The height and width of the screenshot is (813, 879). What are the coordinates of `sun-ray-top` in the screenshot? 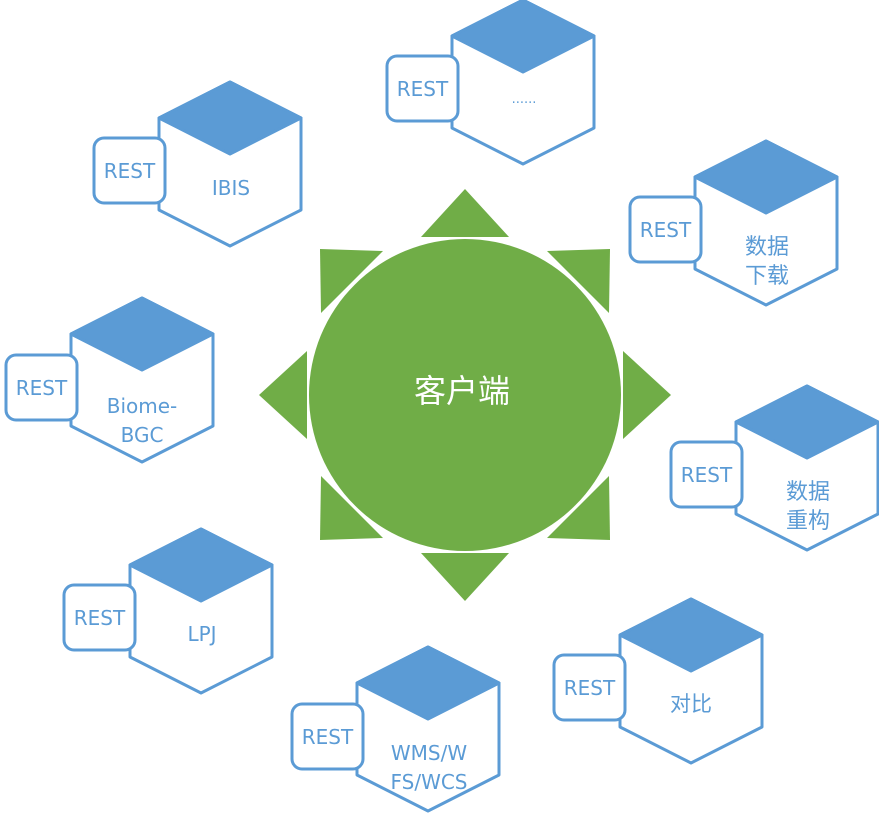 It's located at (465, 213).